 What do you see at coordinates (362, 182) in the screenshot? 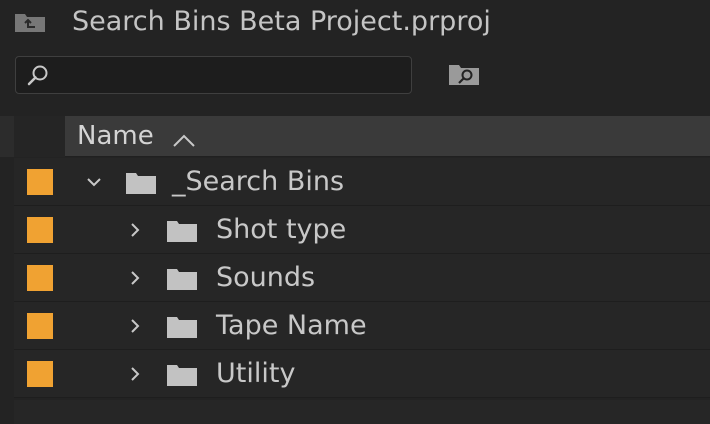
I see `list-item: _Search Bins` at bounding box center [362, 182].